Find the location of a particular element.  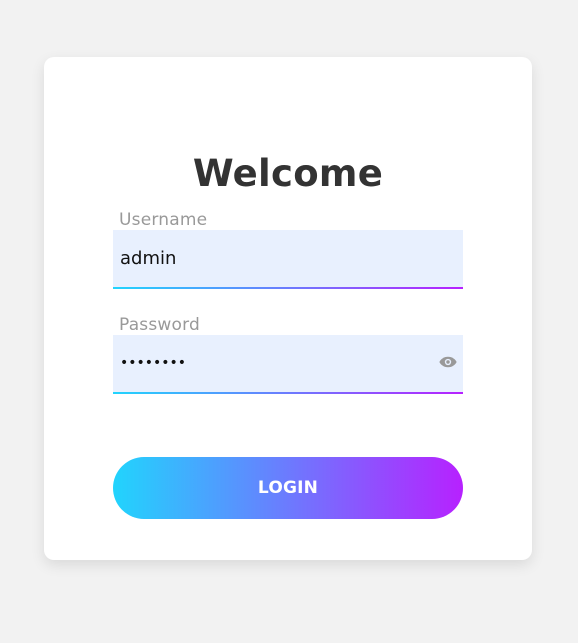

password-label: Password is located at coordinates (160, 325).